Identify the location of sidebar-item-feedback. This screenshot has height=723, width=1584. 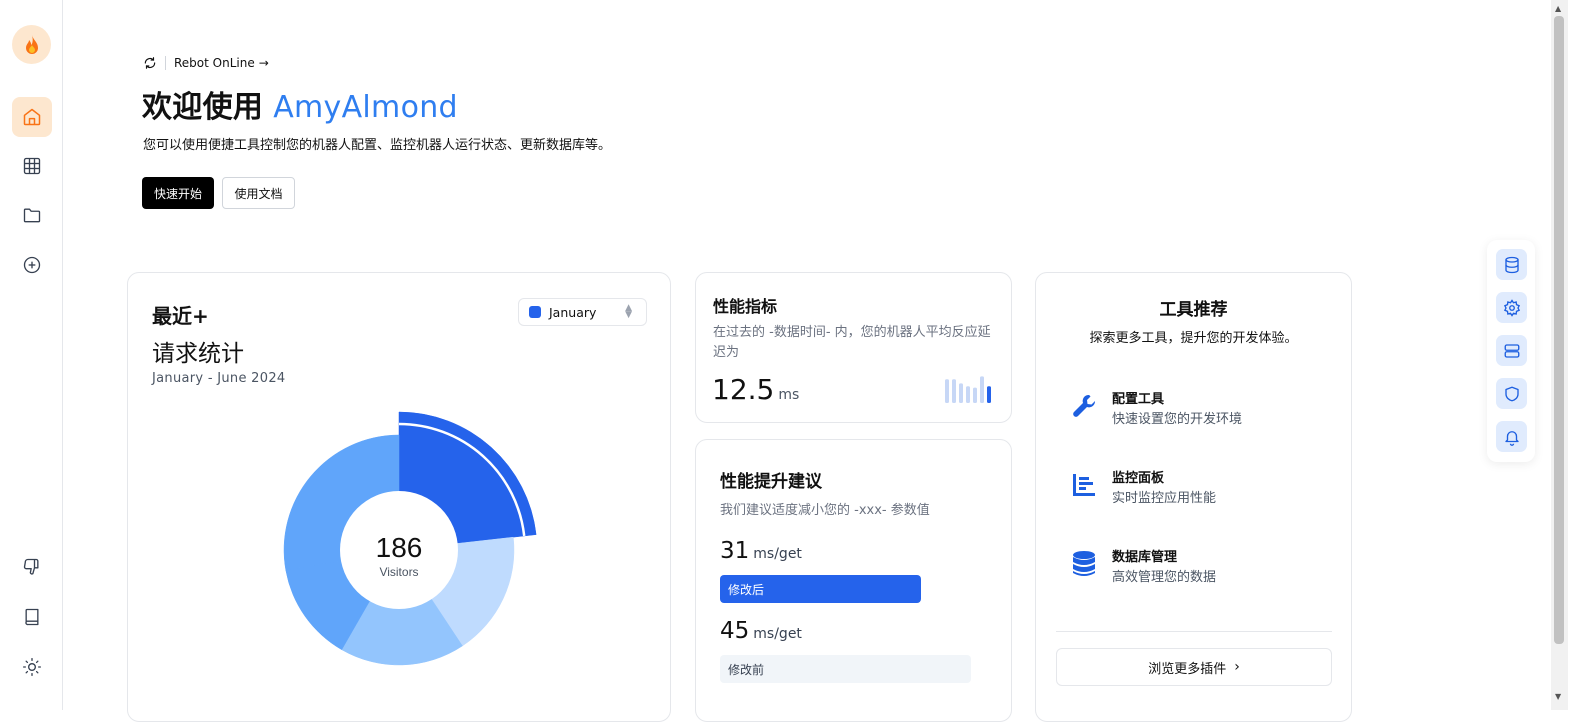
(32, 567).